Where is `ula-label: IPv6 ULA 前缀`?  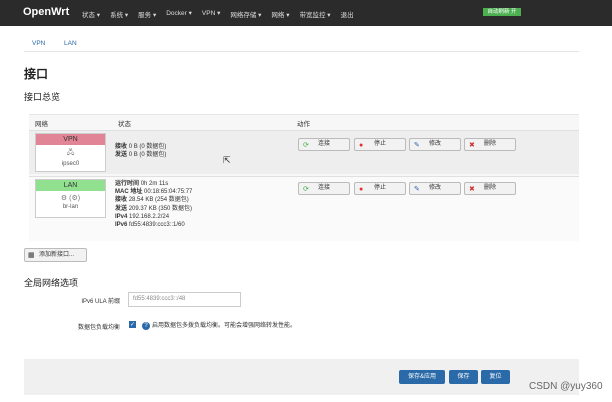 ula-label: IPv6 ULA 前缀 is located at coordinates (100, 302).